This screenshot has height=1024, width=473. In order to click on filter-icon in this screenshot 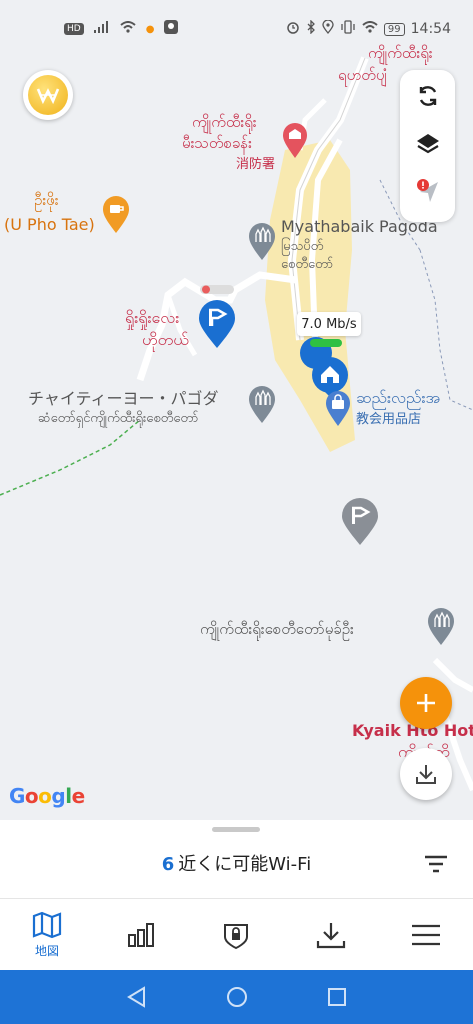, I will do `click(436, 864)`.